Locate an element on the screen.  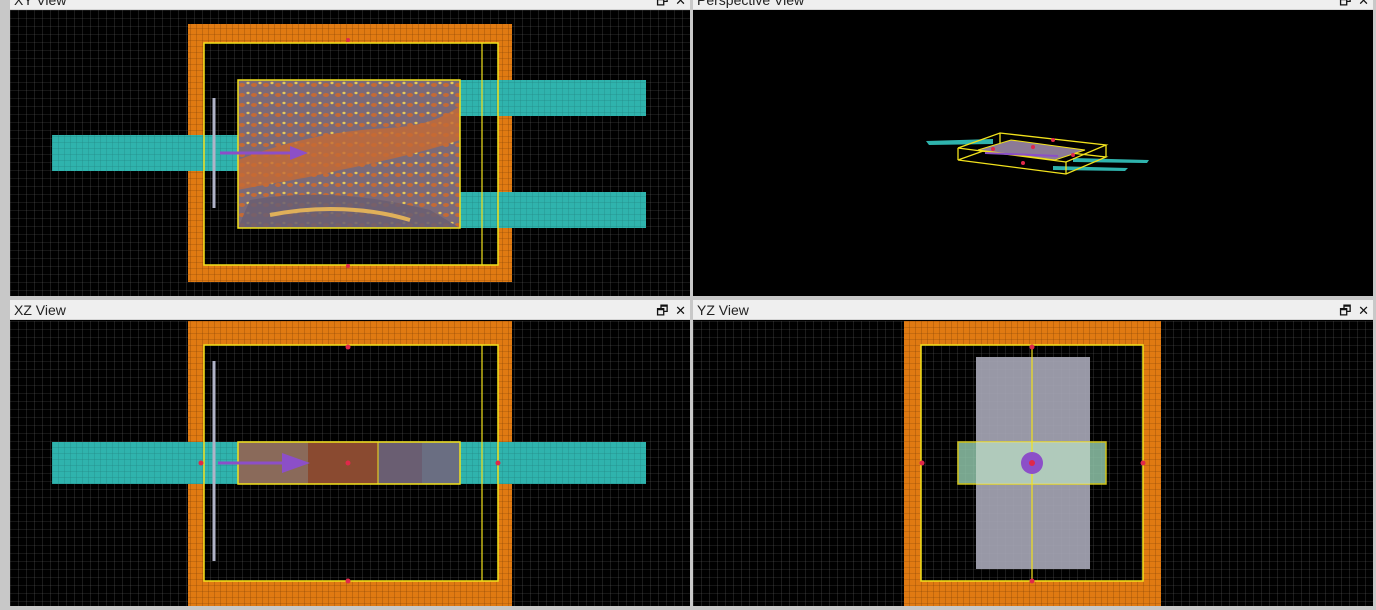
perspective-view-title: Perspective View is located at coordinates (751, 4).